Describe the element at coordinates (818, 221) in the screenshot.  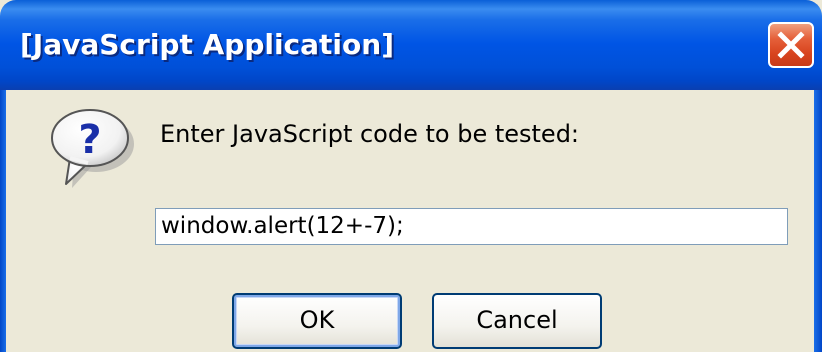
I see `window-border-right` at that location.